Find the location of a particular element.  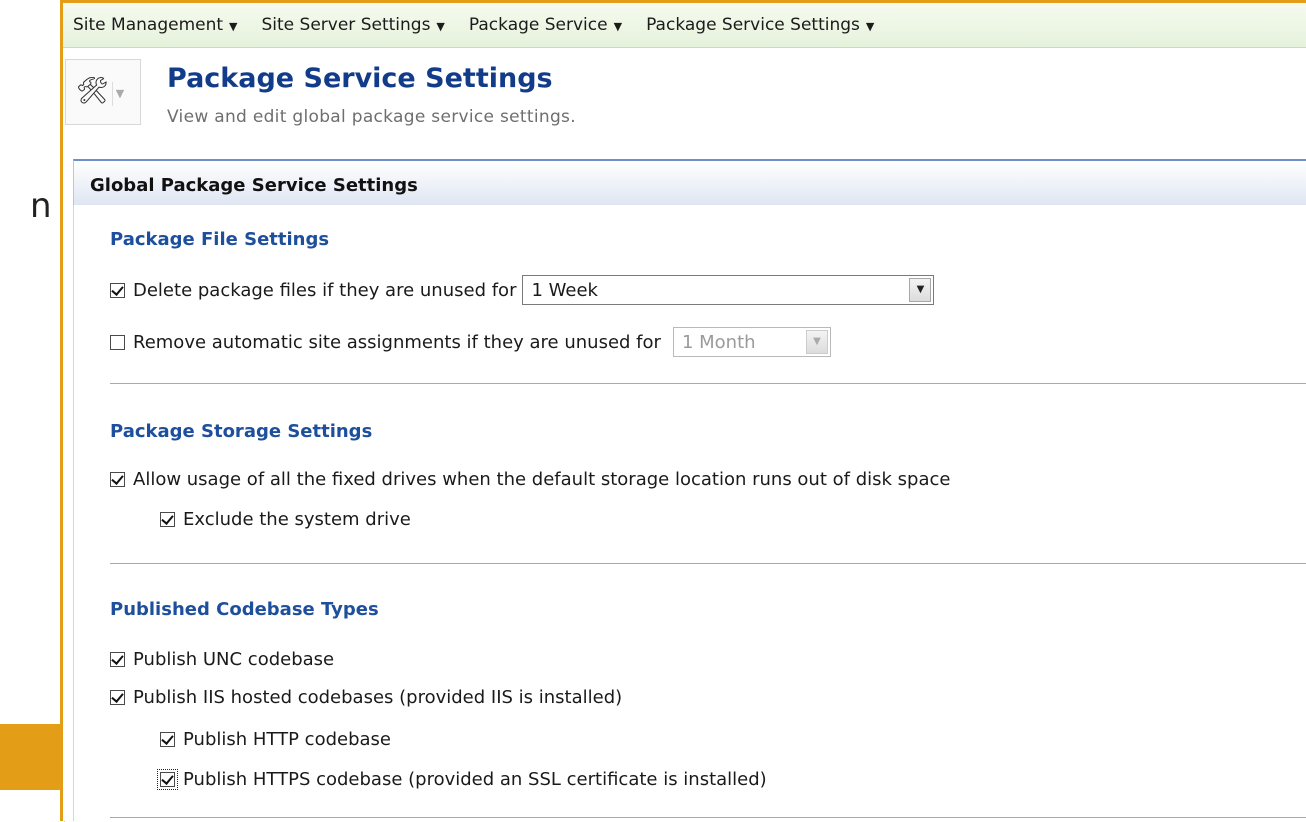

publish-iis-checkbox is located at coordinates (117, 697).